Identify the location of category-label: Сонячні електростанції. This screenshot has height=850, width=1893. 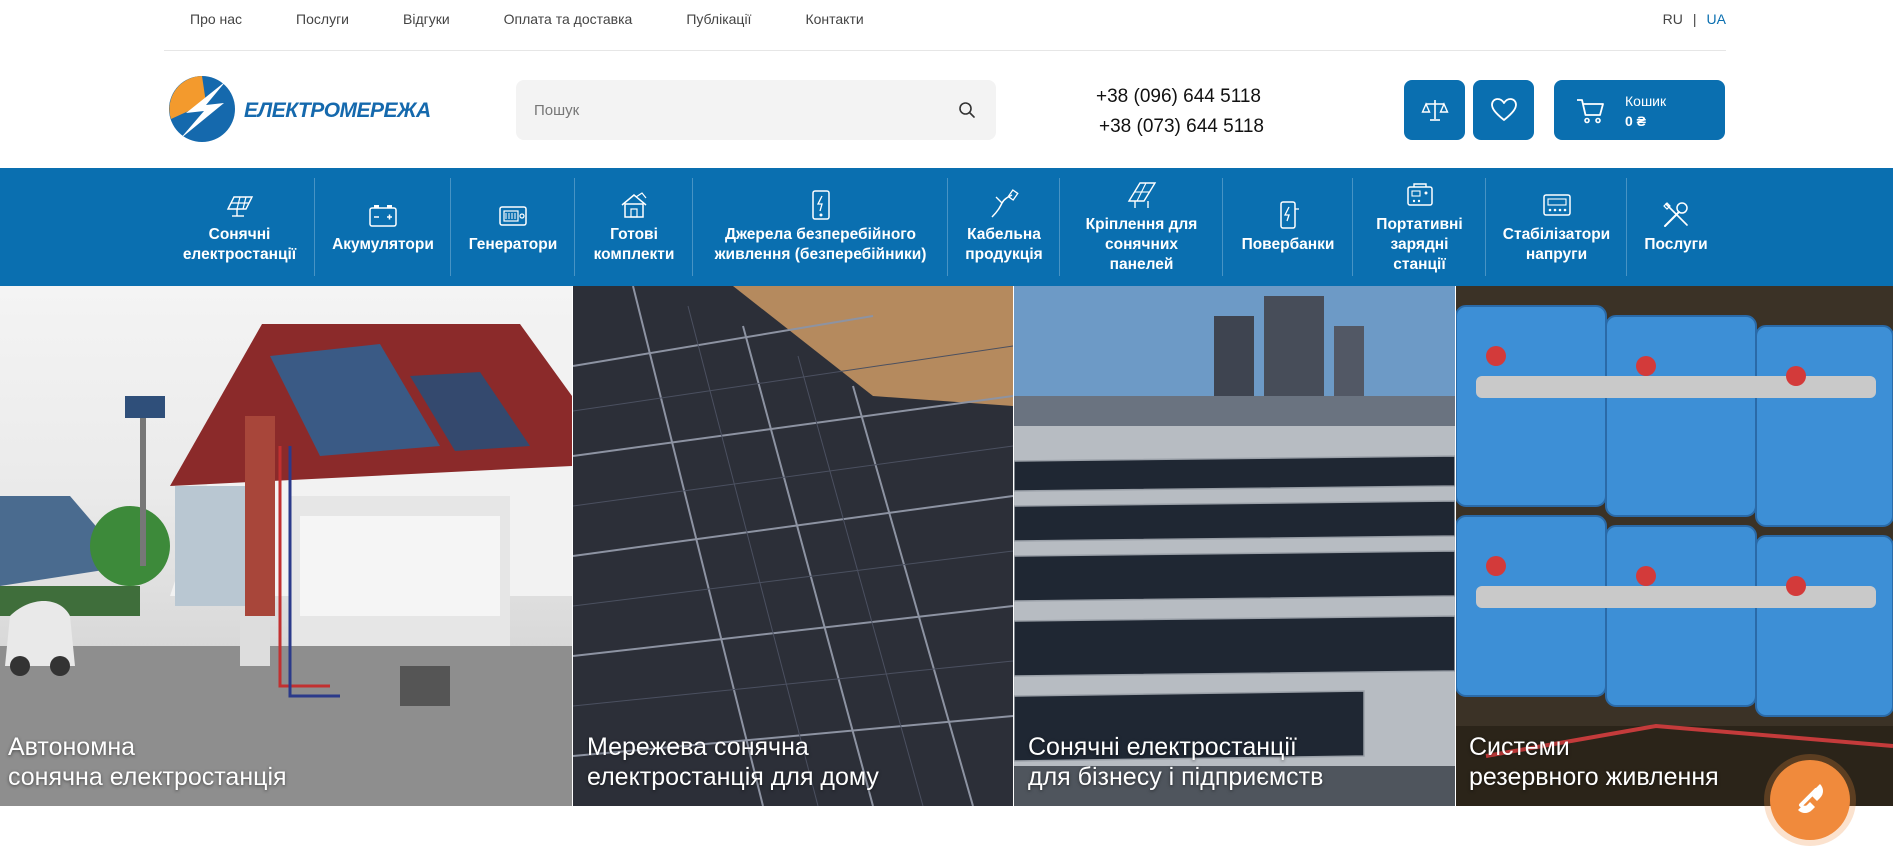
(239, 244).